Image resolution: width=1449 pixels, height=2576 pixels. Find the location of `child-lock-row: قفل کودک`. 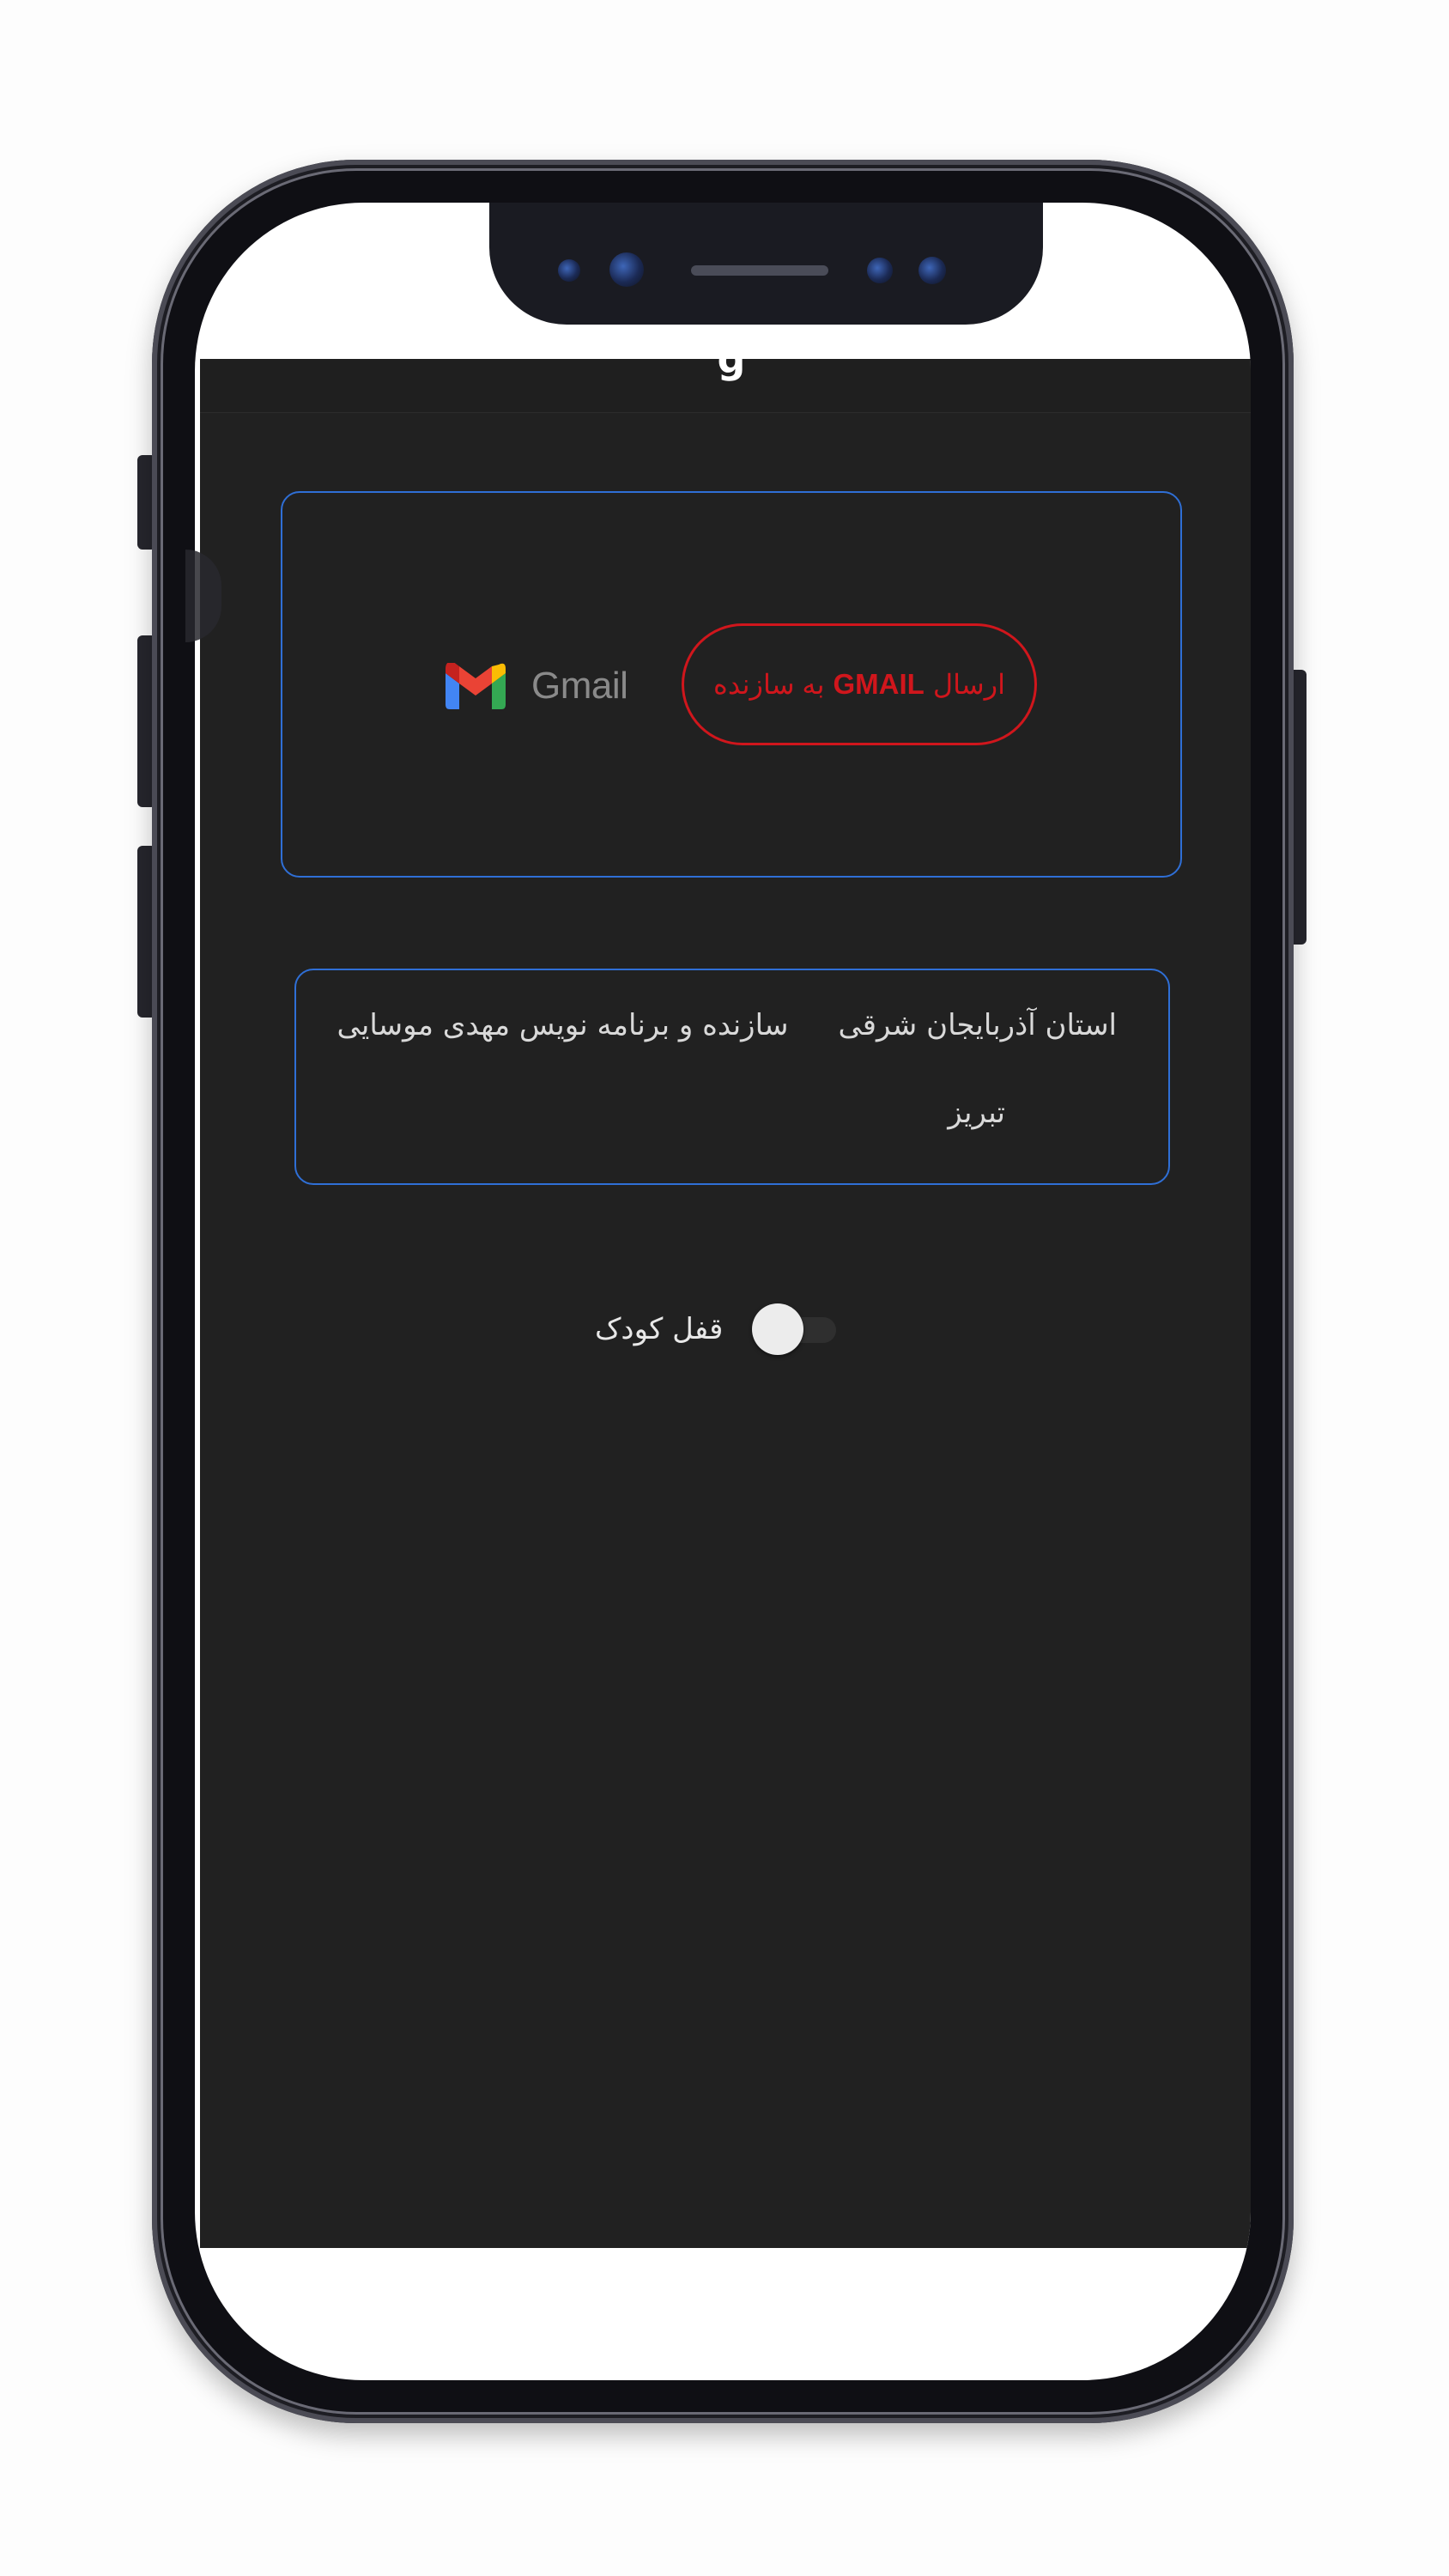

child-lock-row: قفل کودک is located at coordinates (716, 1329).